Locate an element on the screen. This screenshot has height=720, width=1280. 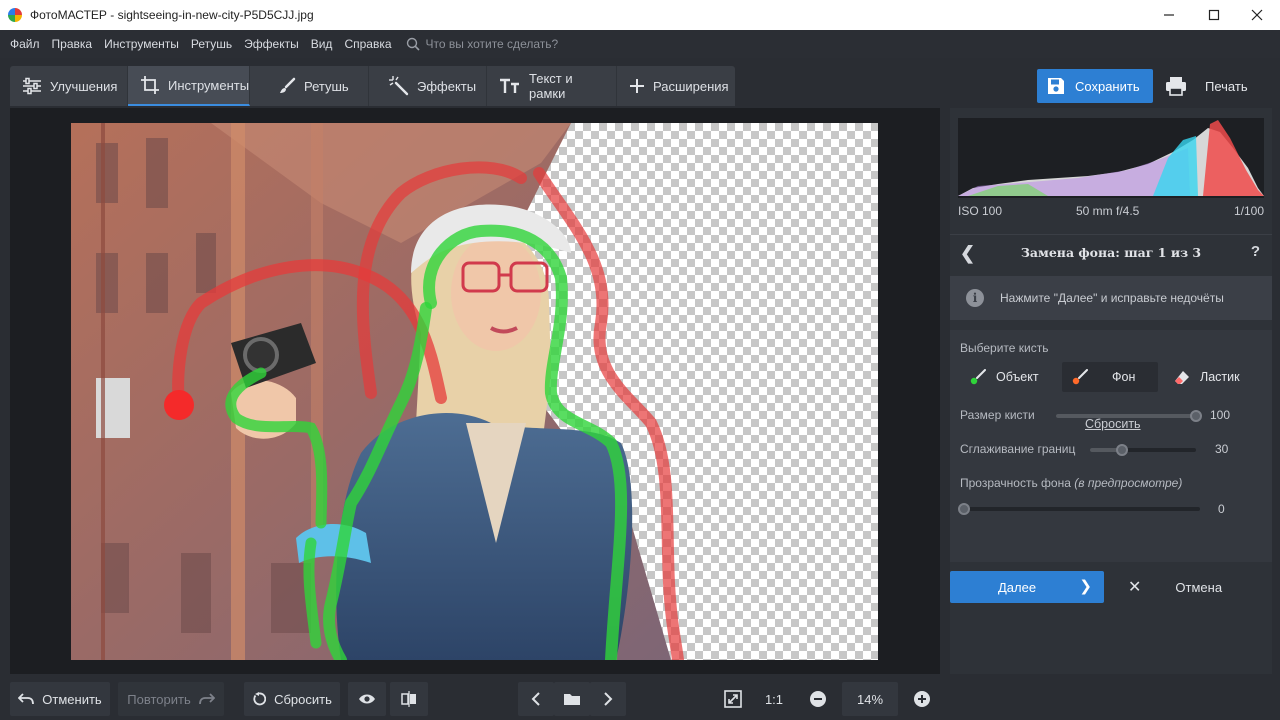
tab-retouch: Ретушь is located at coordinates (309, 86).